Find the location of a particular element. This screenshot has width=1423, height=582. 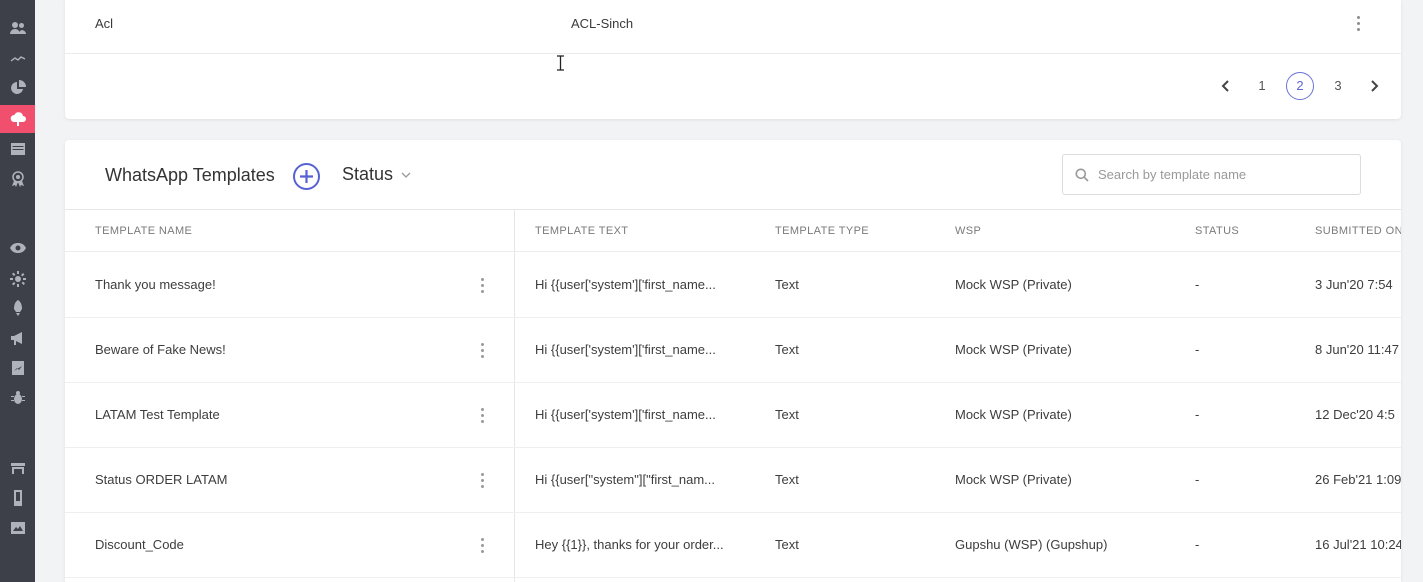

sidebar-item-view is located at coordinates (17, 248).